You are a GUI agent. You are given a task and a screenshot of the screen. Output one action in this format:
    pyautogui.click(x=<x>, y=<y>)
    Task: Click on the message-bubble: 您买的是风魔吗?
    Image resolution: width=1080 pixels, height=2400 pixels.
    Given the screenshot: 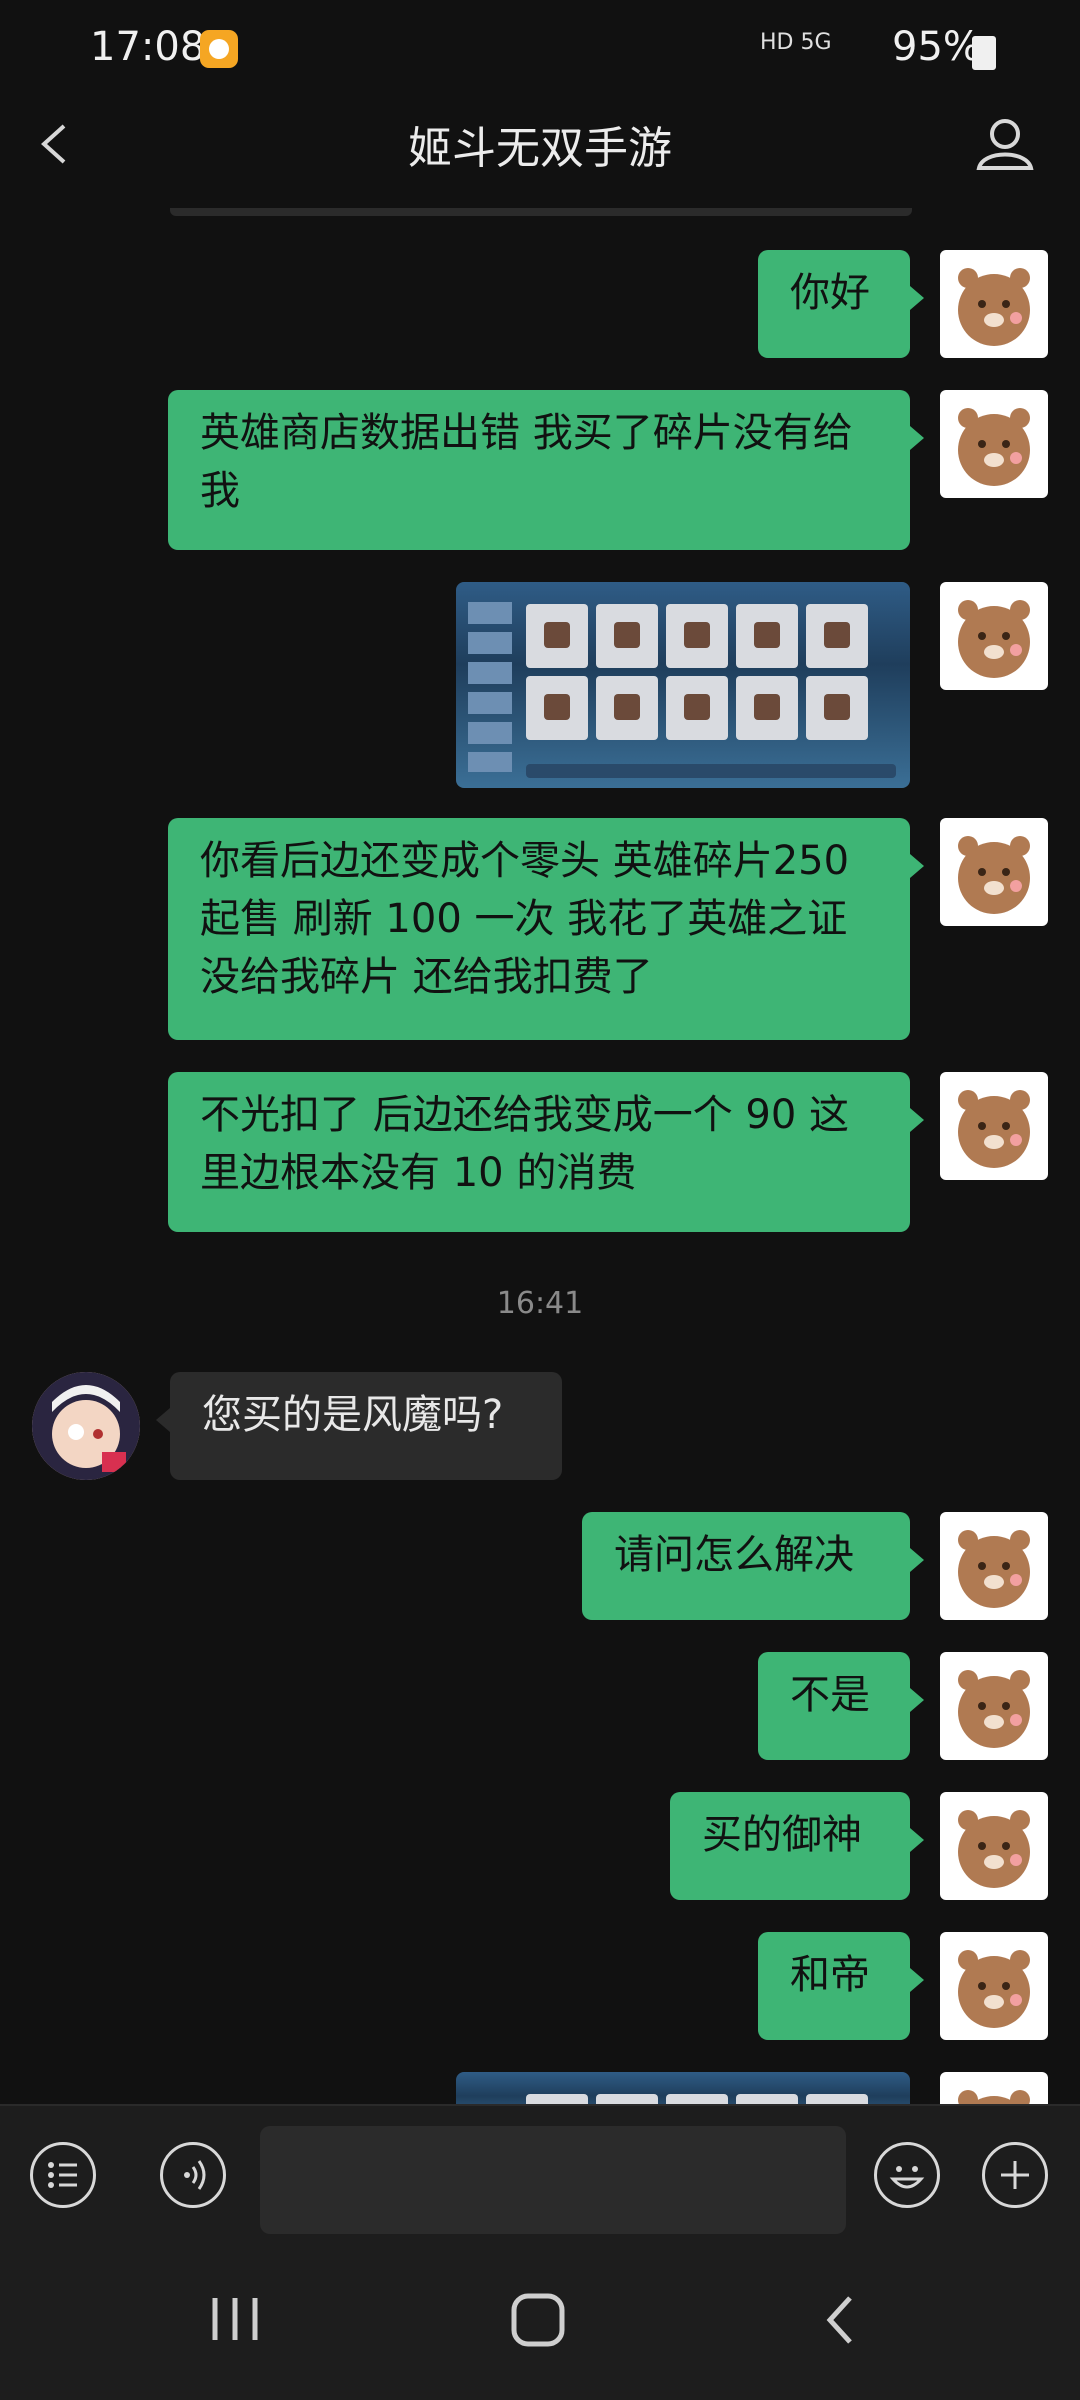 What is the action you would take?
    pyautogui.click(x=359, y=1426)
    